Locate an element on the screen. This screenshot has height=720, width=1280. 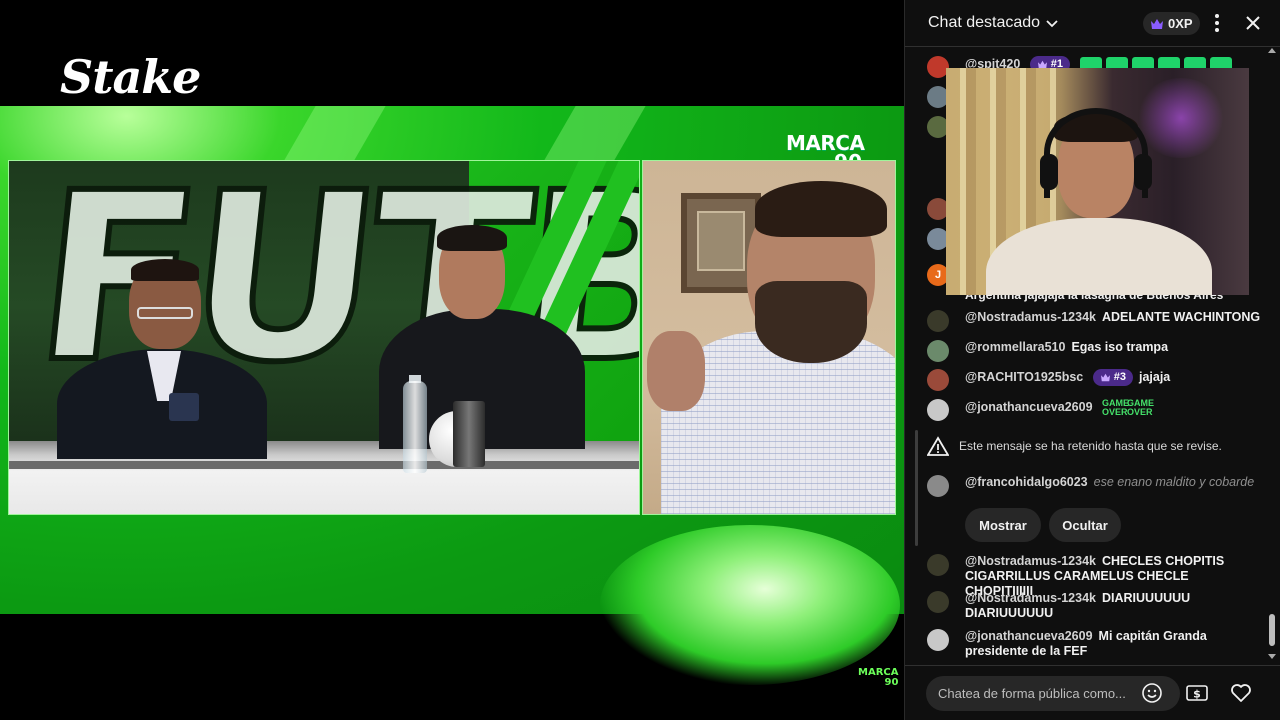
watermark-line2: 90 is located at coordinates (891, 682).